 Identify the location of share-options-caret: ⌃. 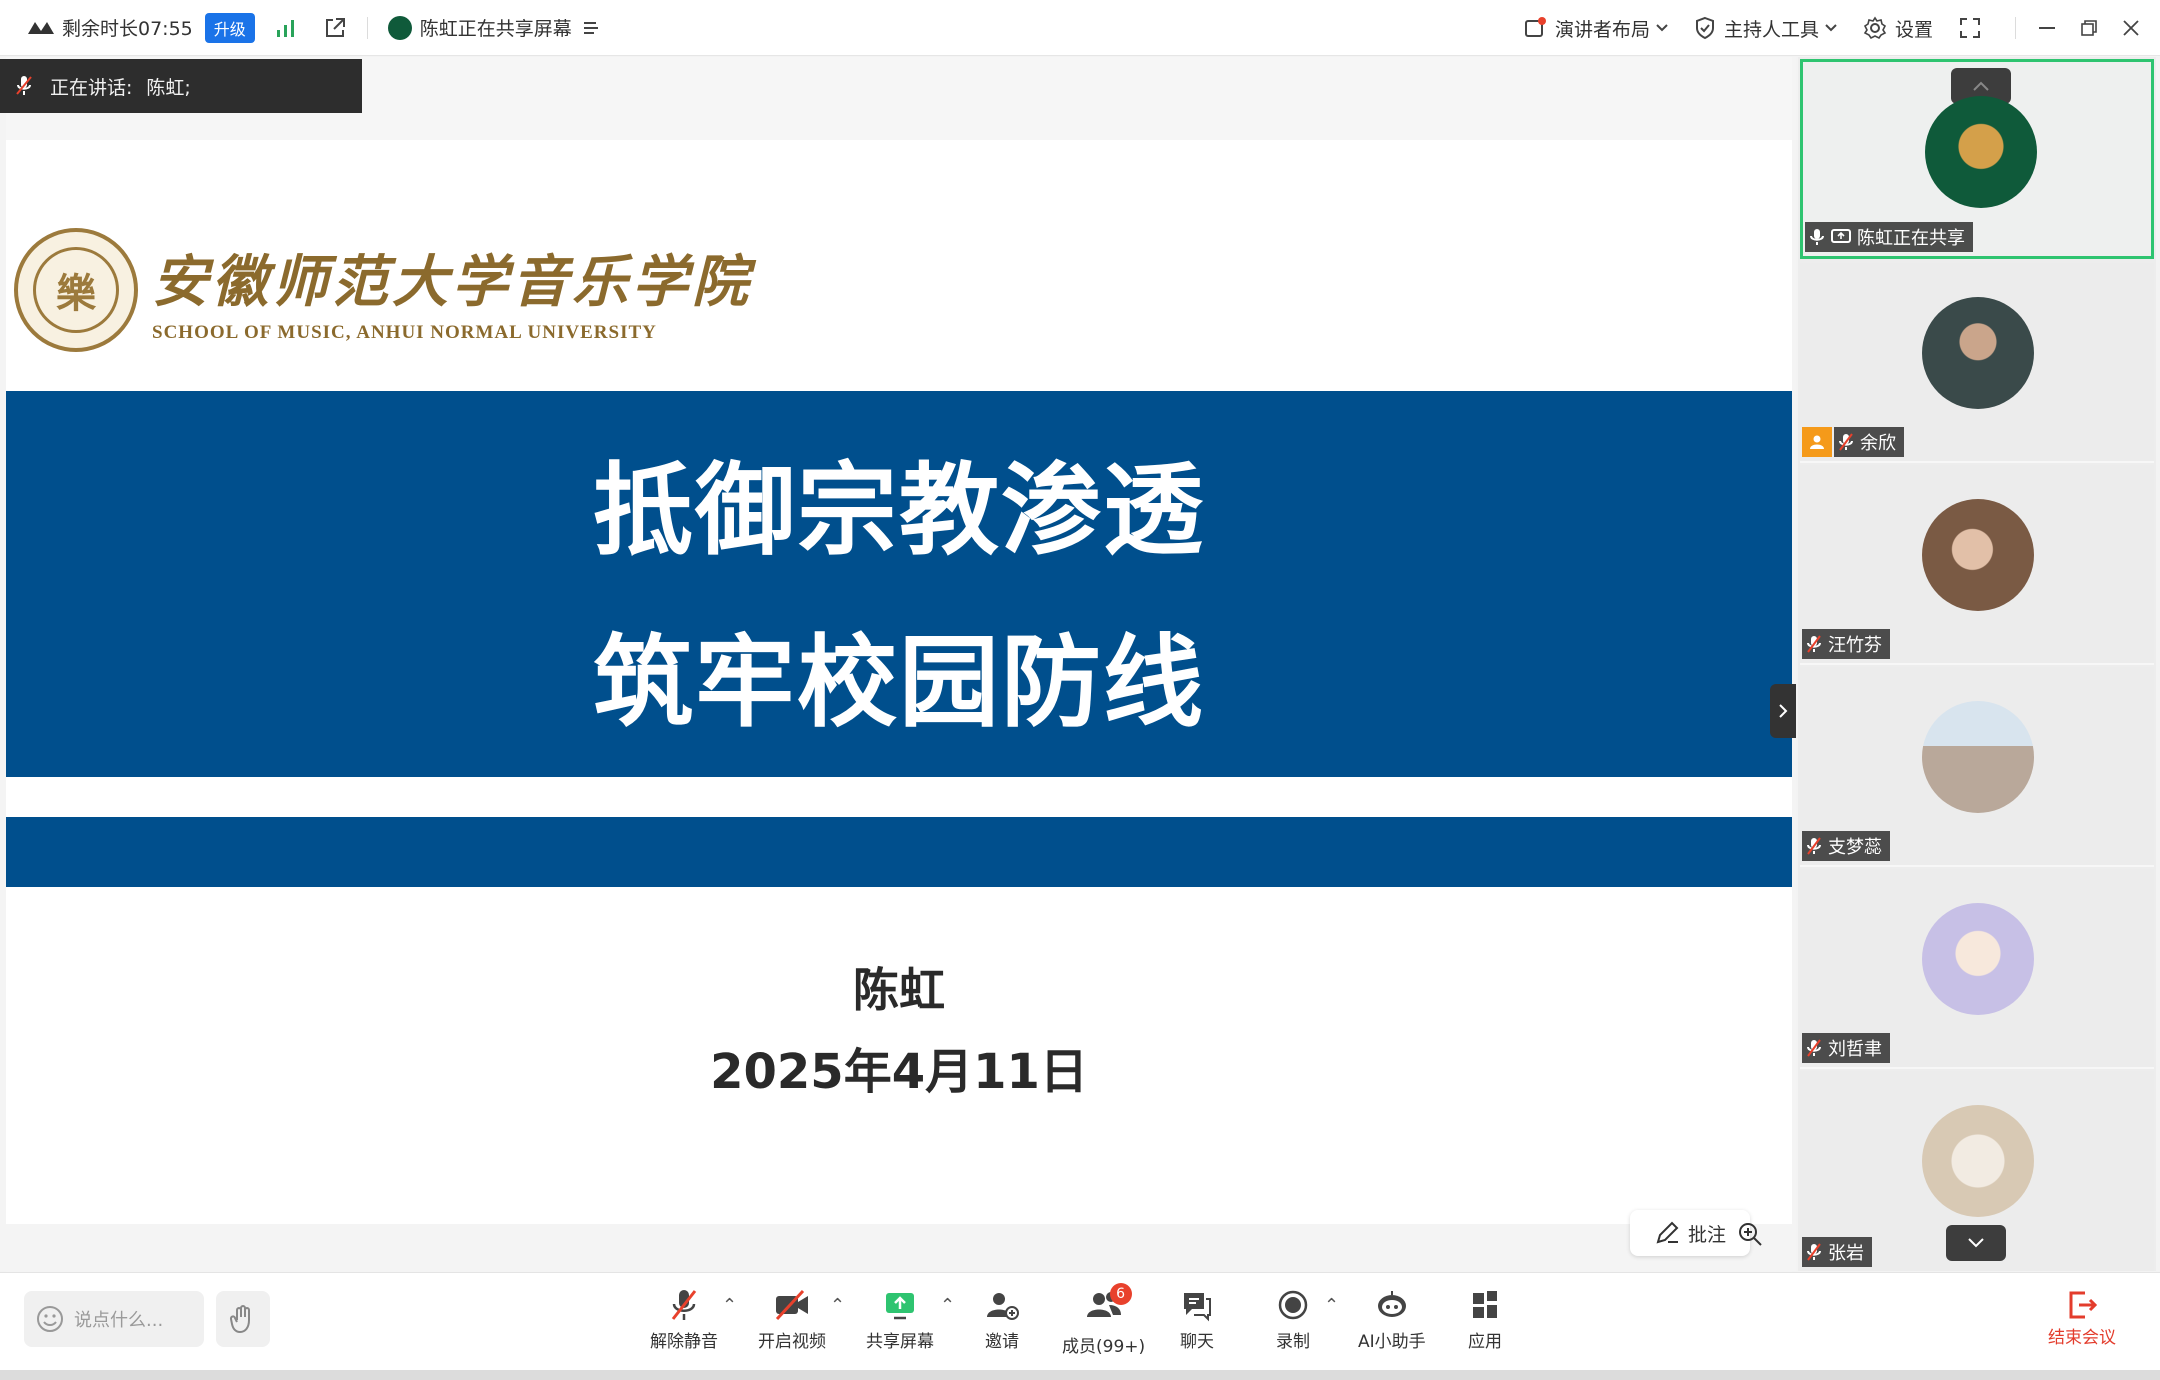
(947, 1305).